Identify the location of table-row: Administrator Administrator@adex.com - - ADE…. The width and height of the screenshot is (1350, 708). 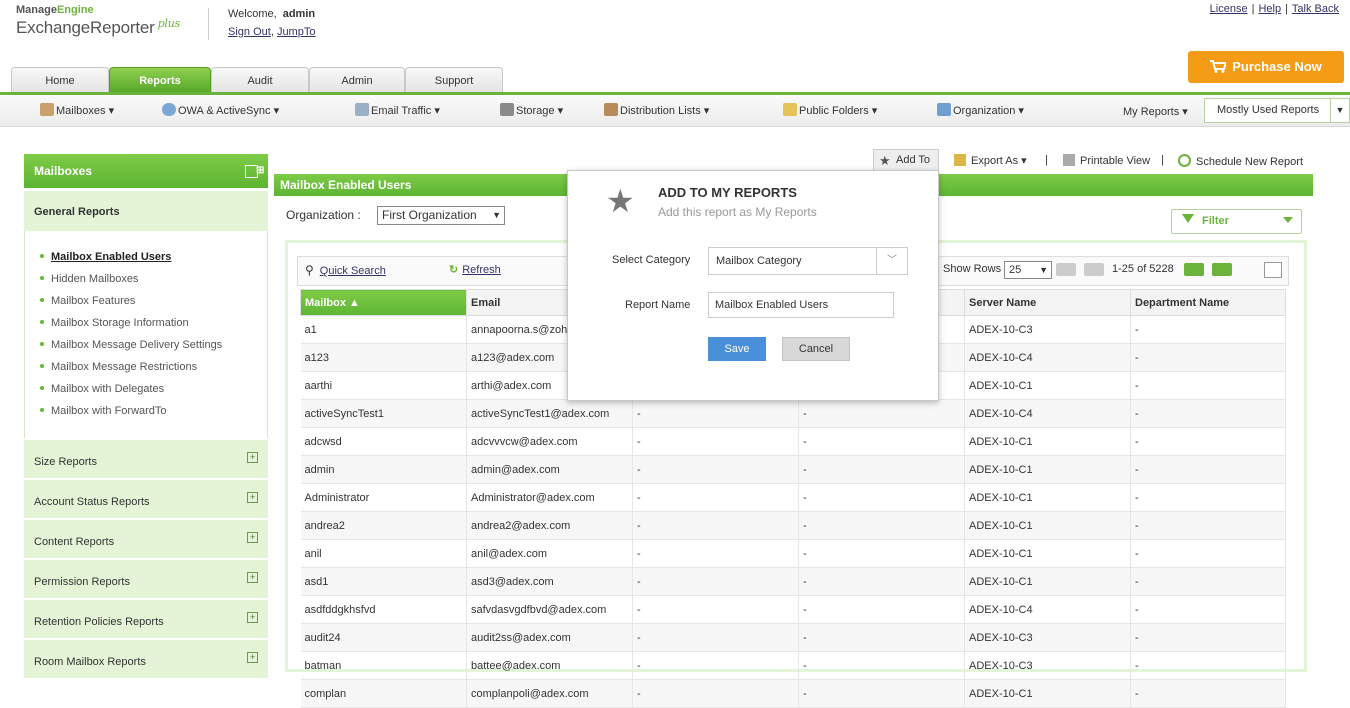
(793, 497).